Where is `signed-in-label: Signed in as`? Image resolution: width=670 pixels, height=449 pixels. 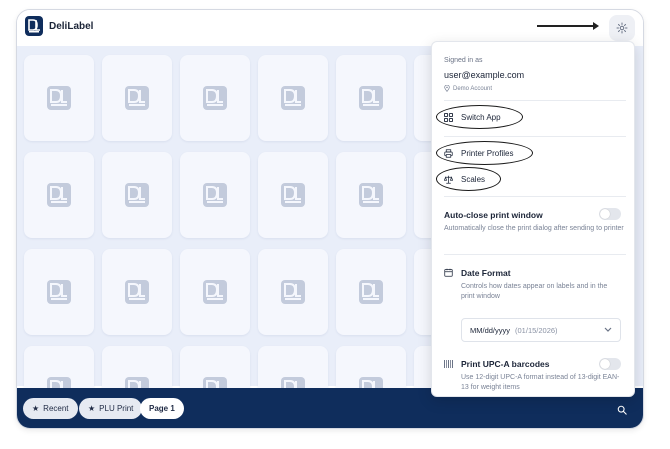
signed-in-label: Signed in as is located at coordinates (463, 60).